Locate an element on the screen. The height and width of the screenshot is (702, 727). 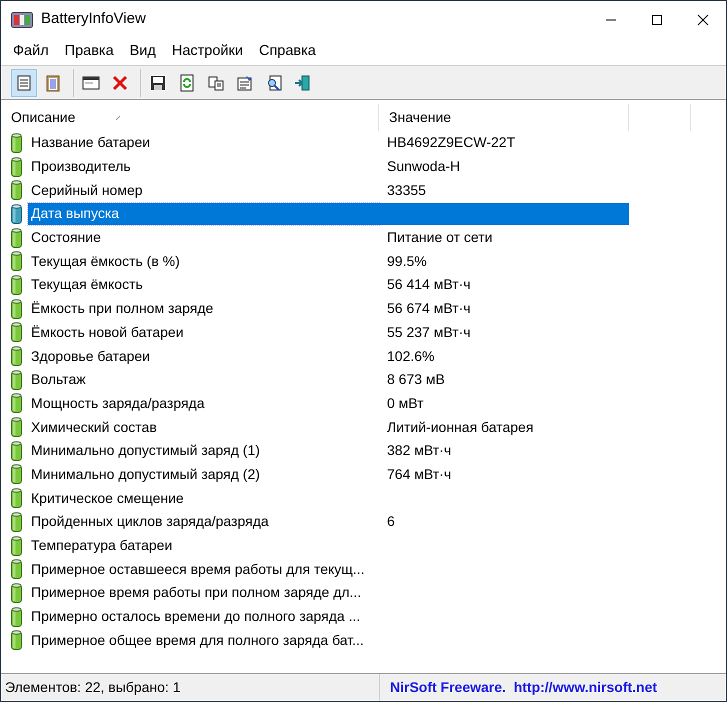
maximize-icon is located at coordinates (657, 20).